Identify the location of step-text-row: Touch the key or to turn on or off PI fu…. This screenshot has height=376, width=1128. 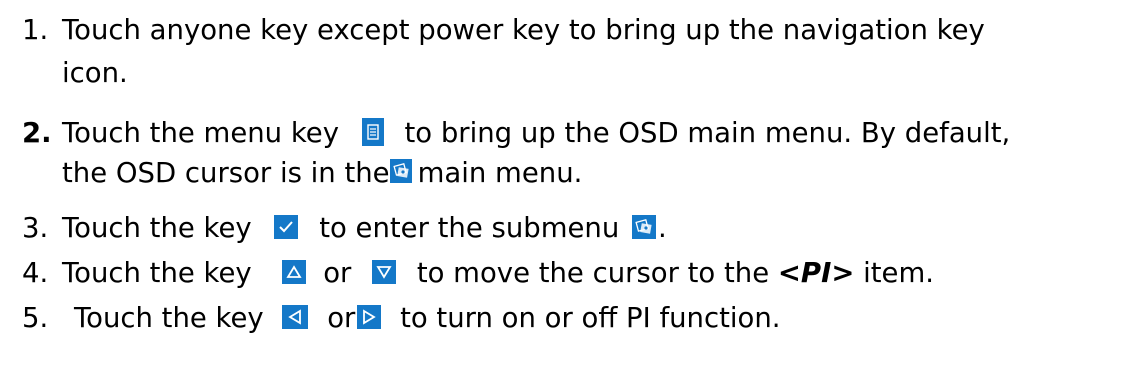
(427, 318).